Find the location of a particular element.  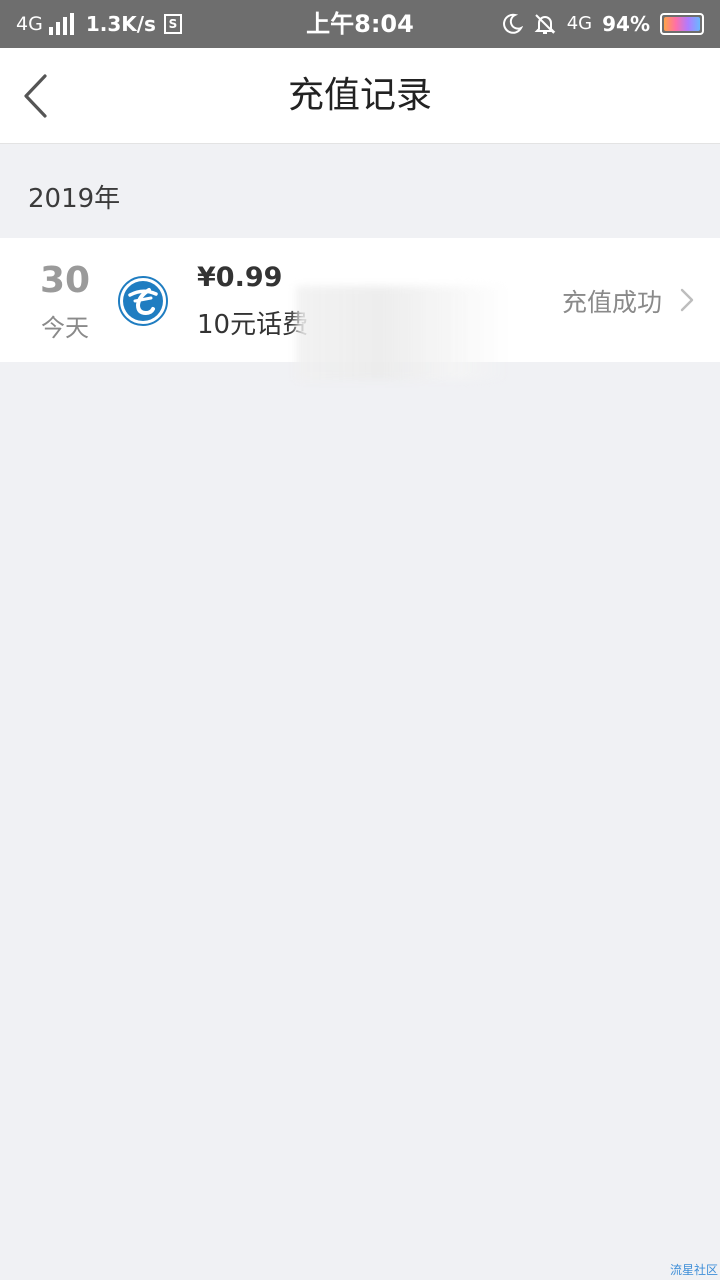

status-bar-left: 4G 1.3K/s S is located at coordinates (99, 24).